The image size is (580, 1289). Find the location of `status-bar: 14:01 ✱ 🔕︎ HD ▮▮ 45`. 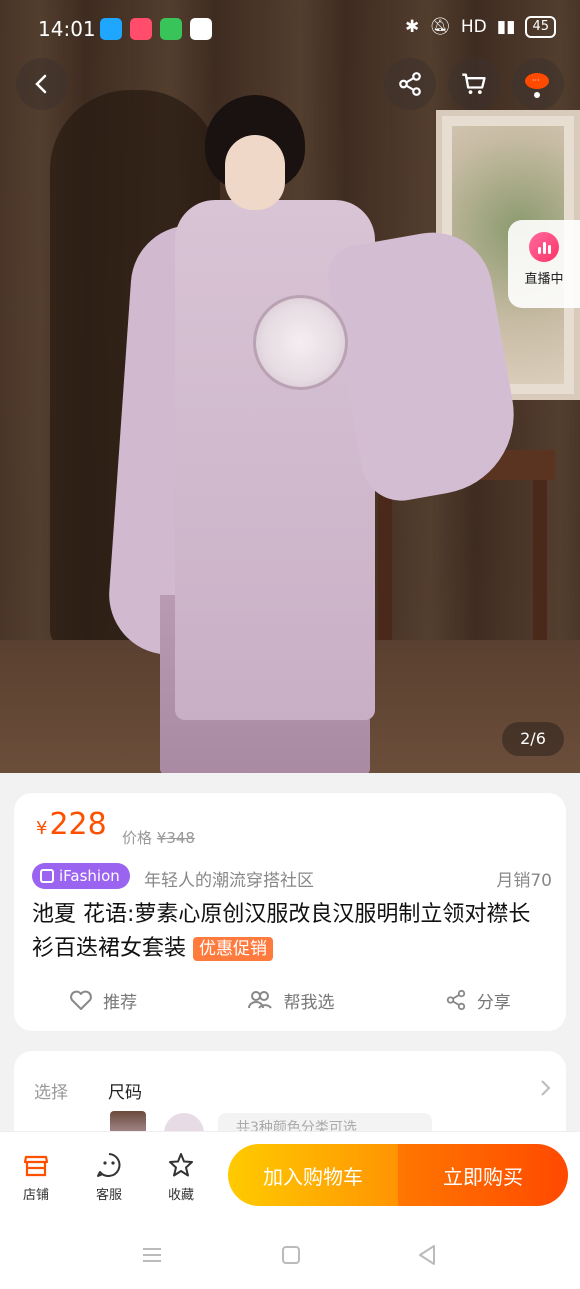

status-bar: 14:01 ✱ 🔕︎ HD ▮▮ 45 is located at coordinates (290, 28).